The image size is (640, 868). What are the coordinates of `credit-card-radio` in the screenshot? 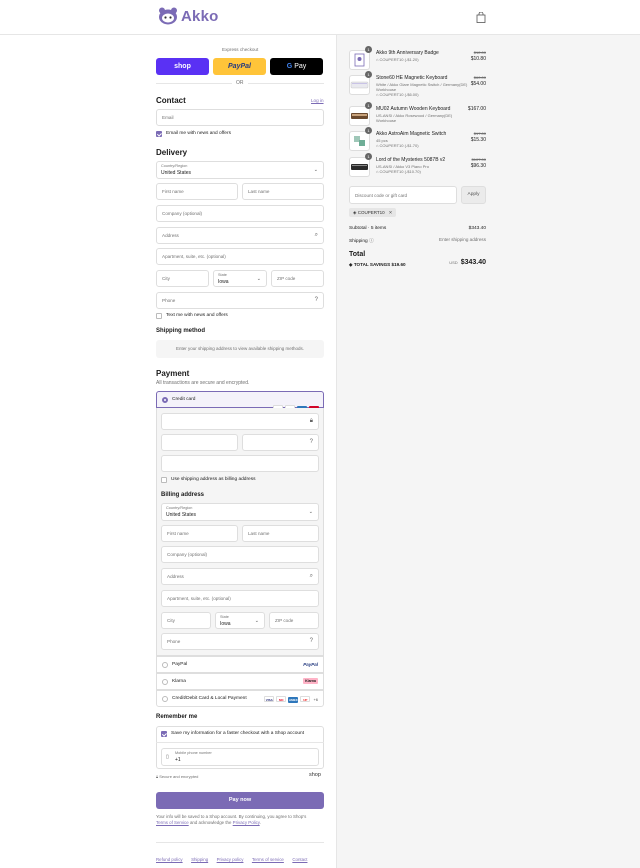 It's located at (165, 400).